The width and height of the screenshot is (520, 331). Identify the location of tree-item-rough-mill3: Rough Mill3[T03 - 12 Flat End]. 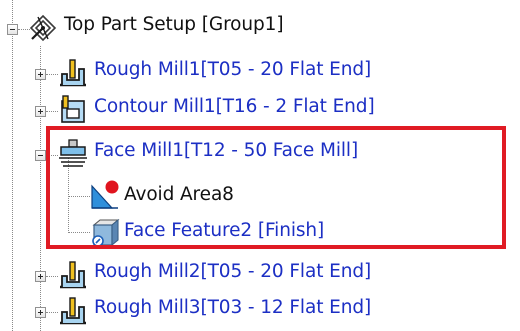
(232, 308).